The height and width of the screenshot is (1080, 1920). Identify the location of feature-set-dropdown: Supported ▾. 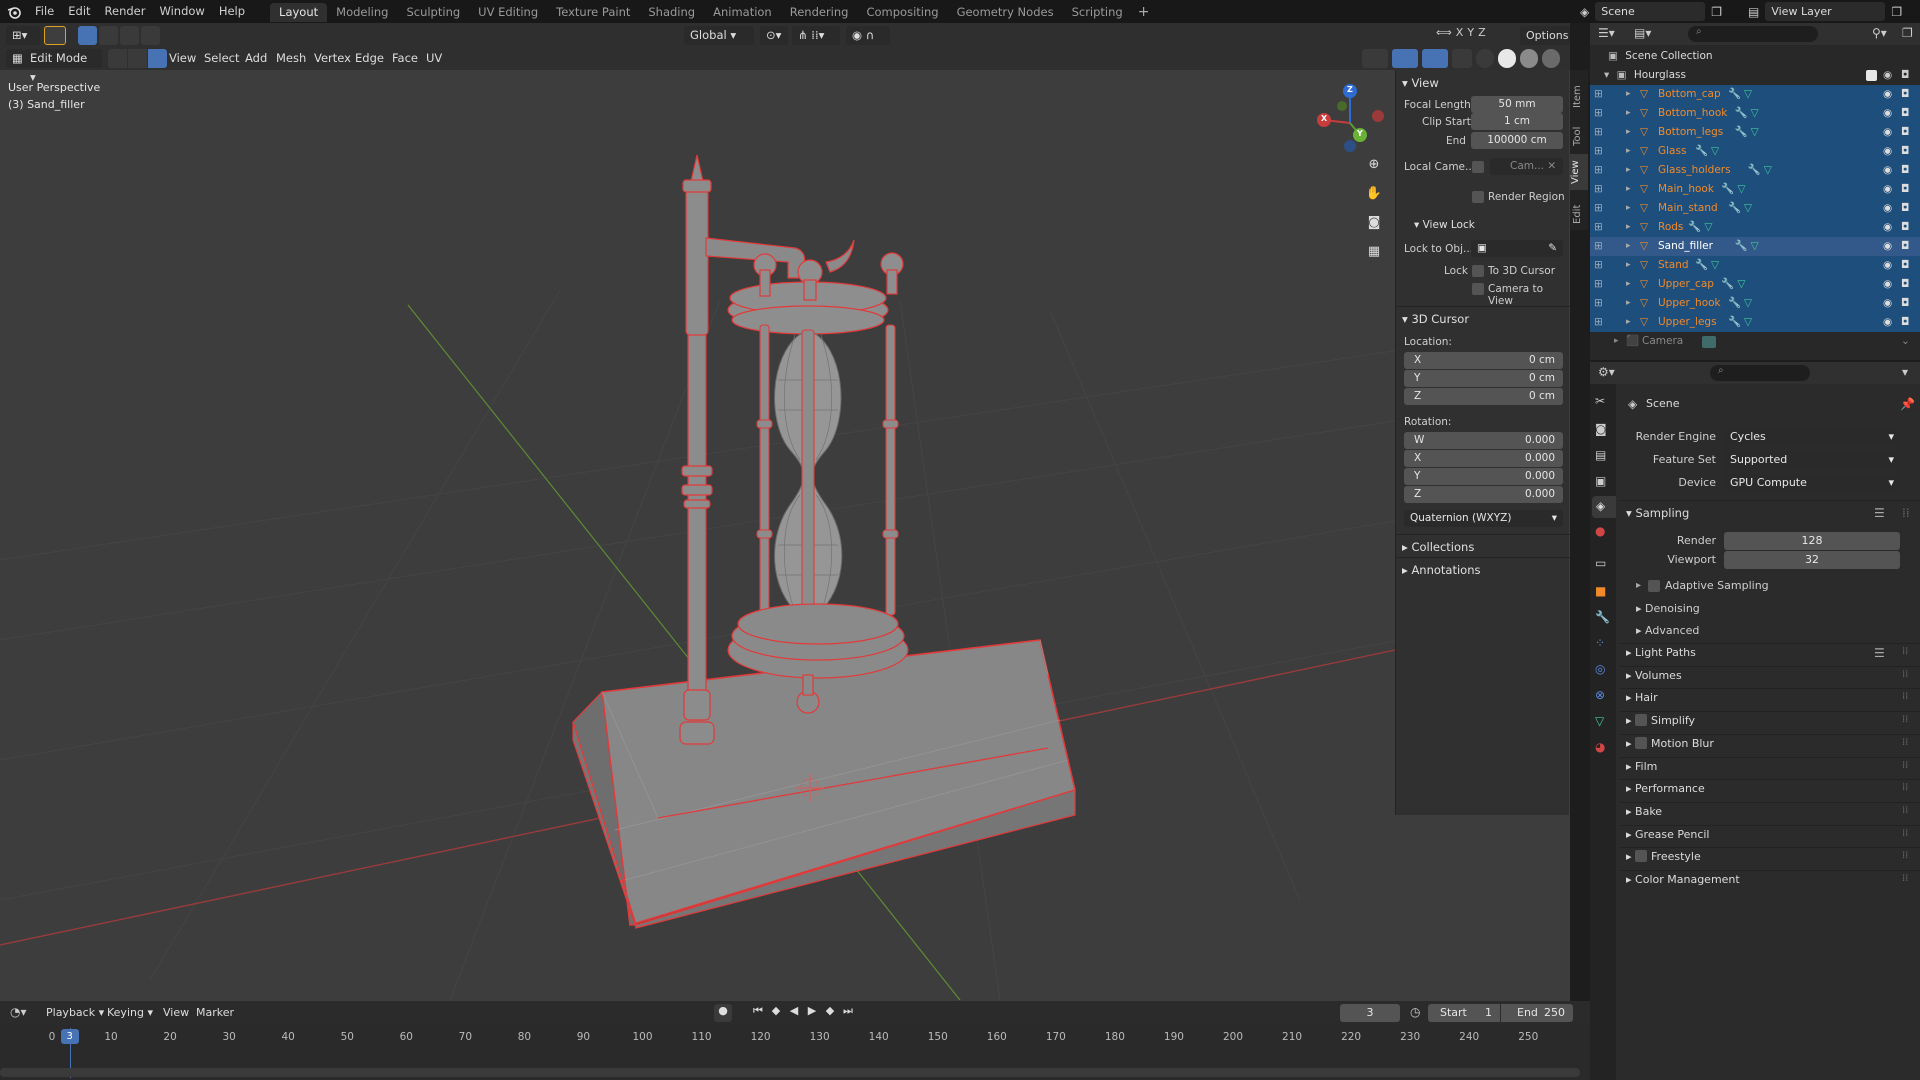
(1812, 460).